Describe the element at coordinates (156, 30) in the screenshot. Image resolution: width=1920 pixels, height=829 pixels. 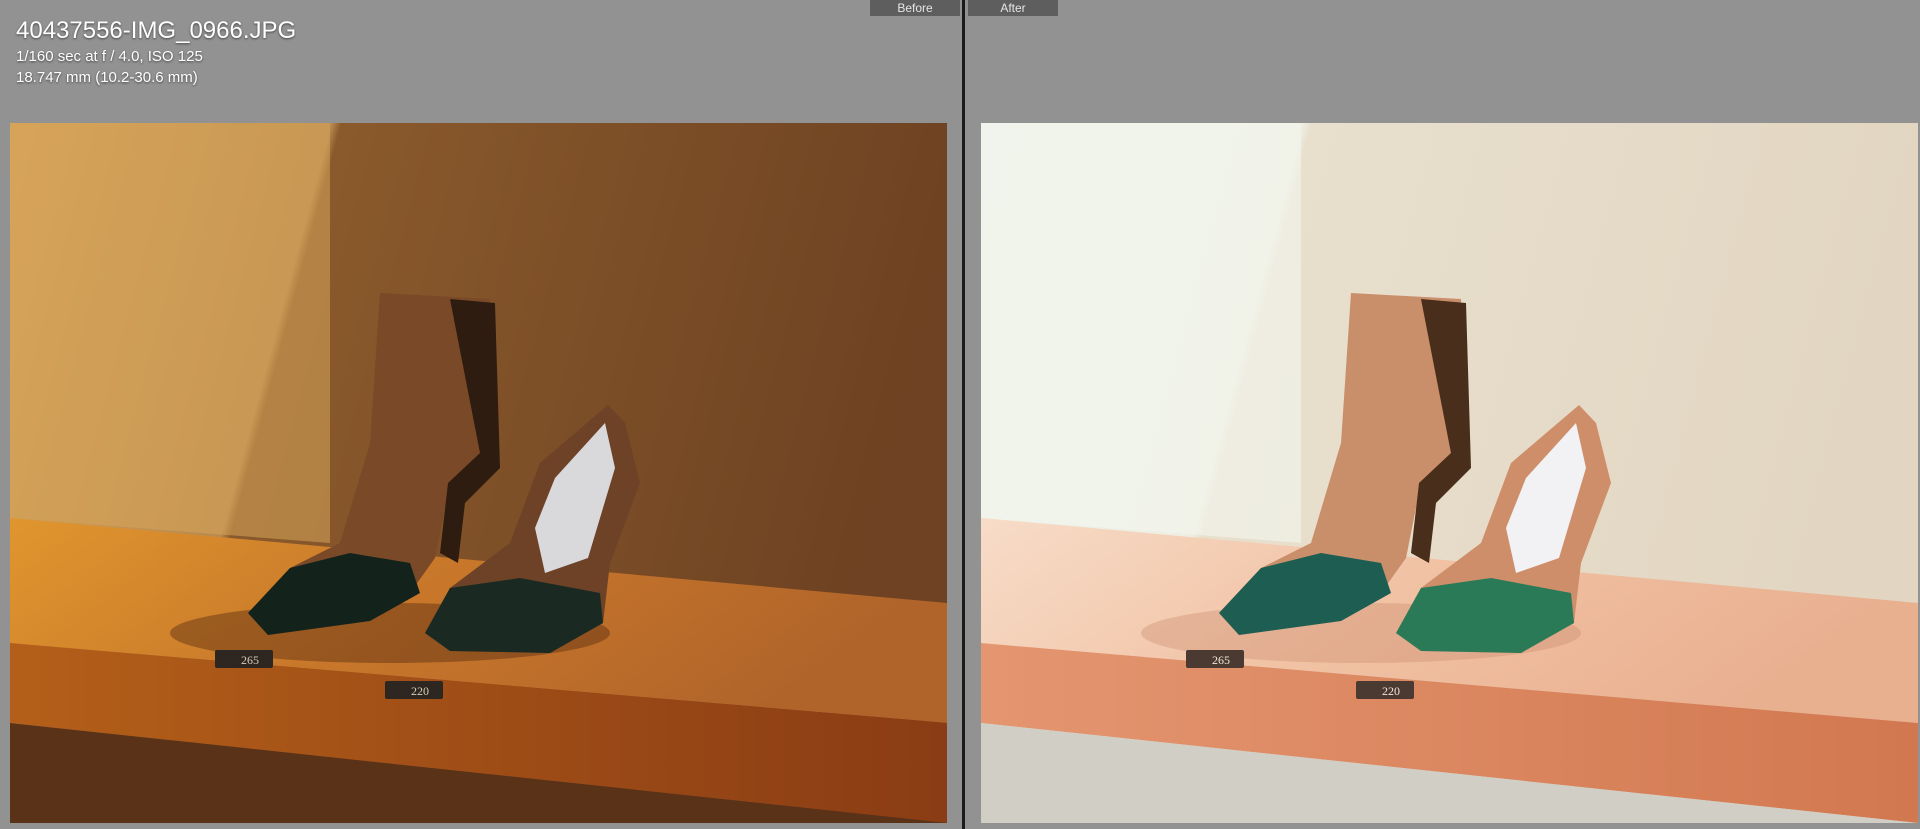
I see `photo-filename: 40437556-IMG_0966.JPG` at that location.